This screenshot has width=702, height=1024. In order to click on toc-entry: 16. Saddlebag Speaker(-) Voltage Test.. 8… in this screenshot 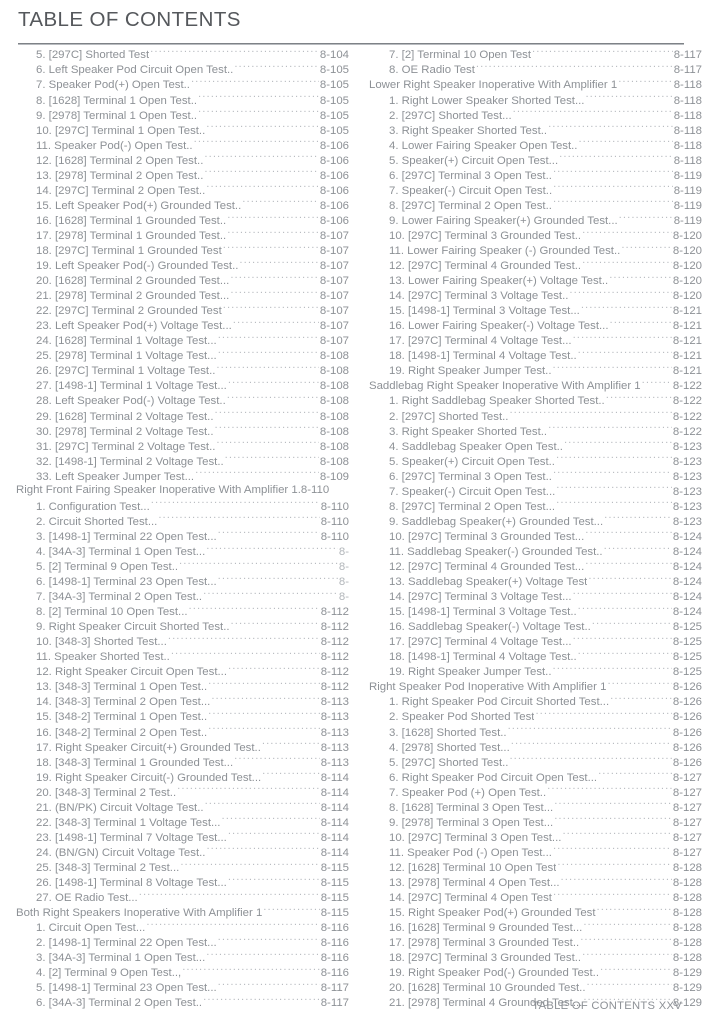, I will do `click(535, 626)`.